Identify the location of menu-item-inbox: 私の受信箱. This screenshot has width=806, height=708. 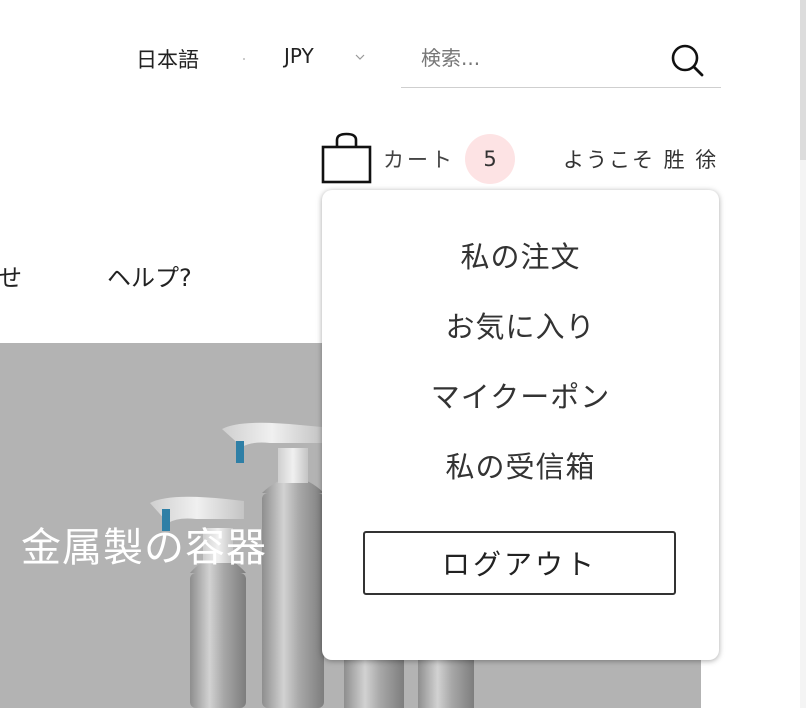
(520, 465).